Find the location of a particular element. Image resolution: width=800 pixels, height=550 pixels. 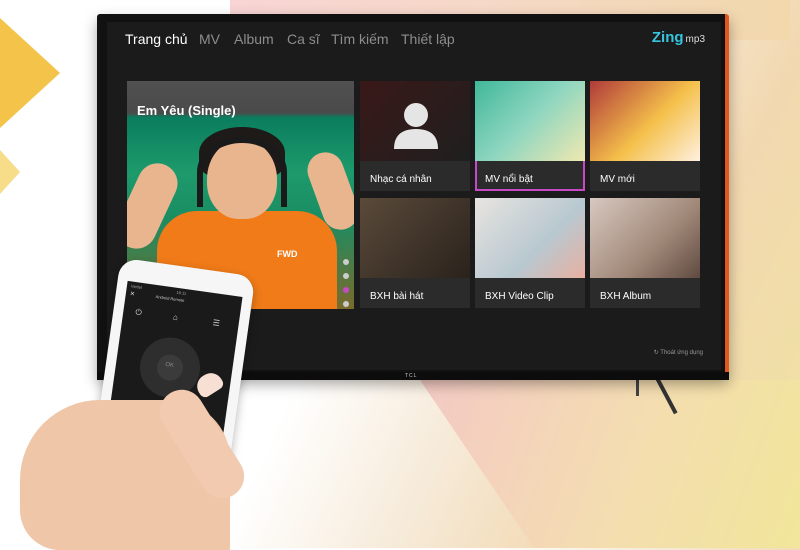

tile-personal-music: Nhạc cá nhân is located at coordinates (415, 136).